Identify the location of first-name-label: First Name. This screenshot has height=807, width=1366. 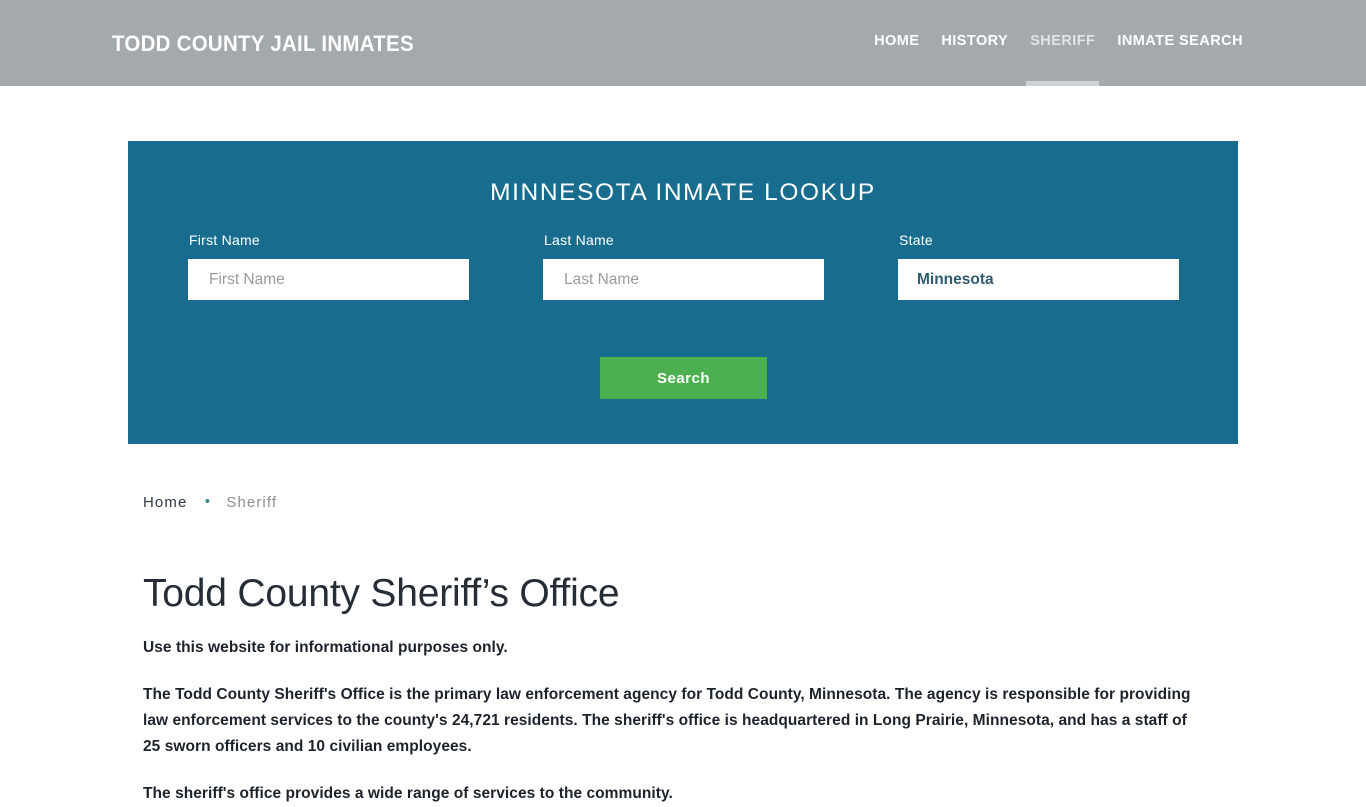
(224, 240).